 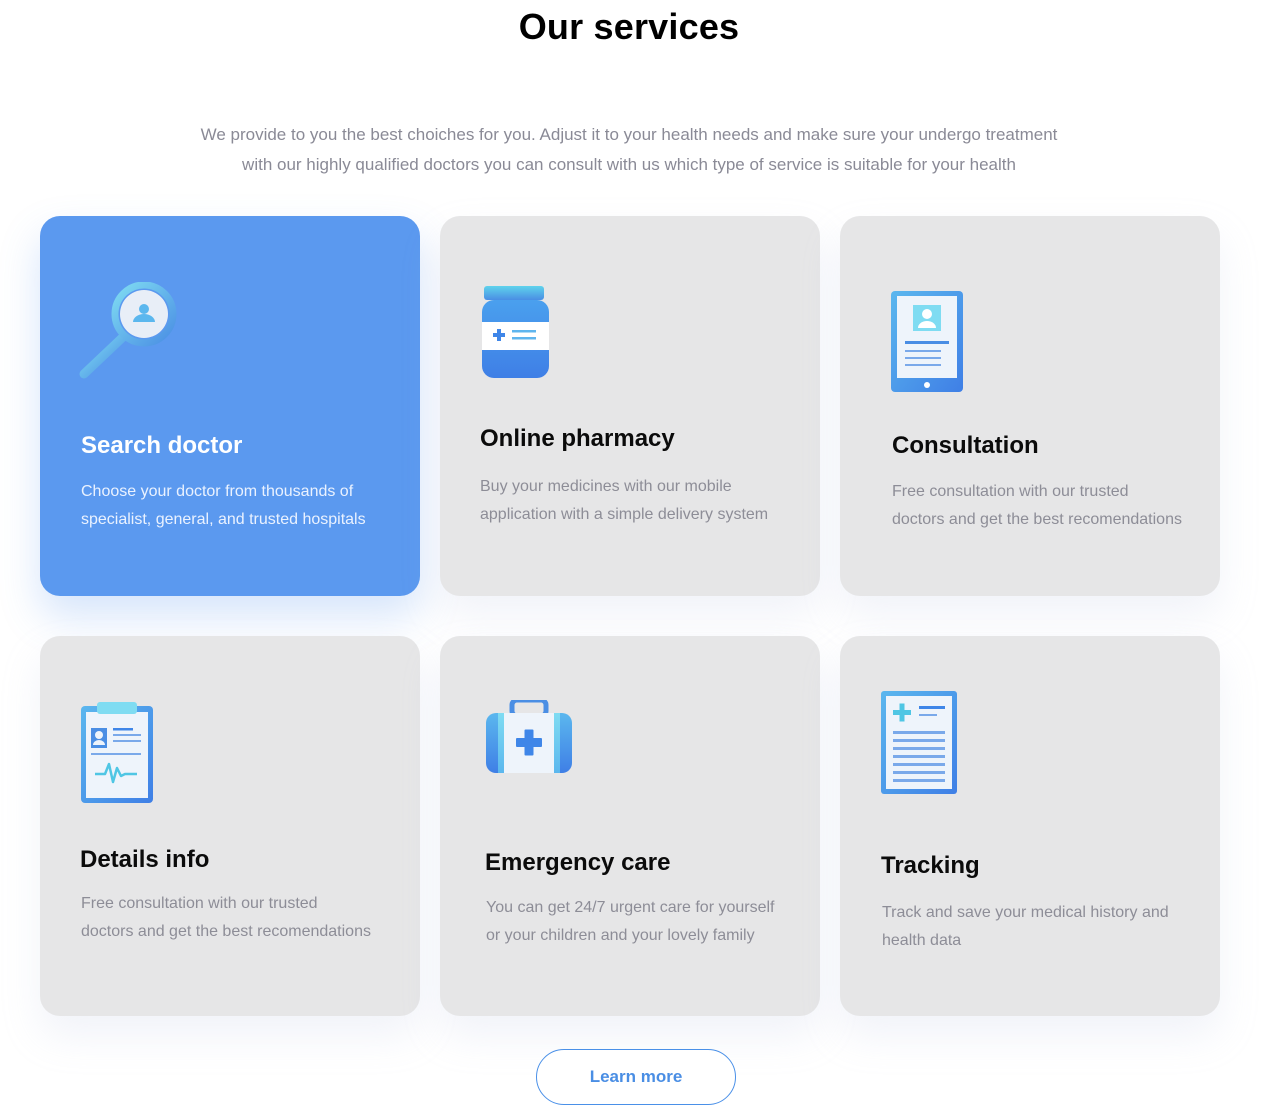 I want to click on service-title: Details info, so click(x=145, y=859).